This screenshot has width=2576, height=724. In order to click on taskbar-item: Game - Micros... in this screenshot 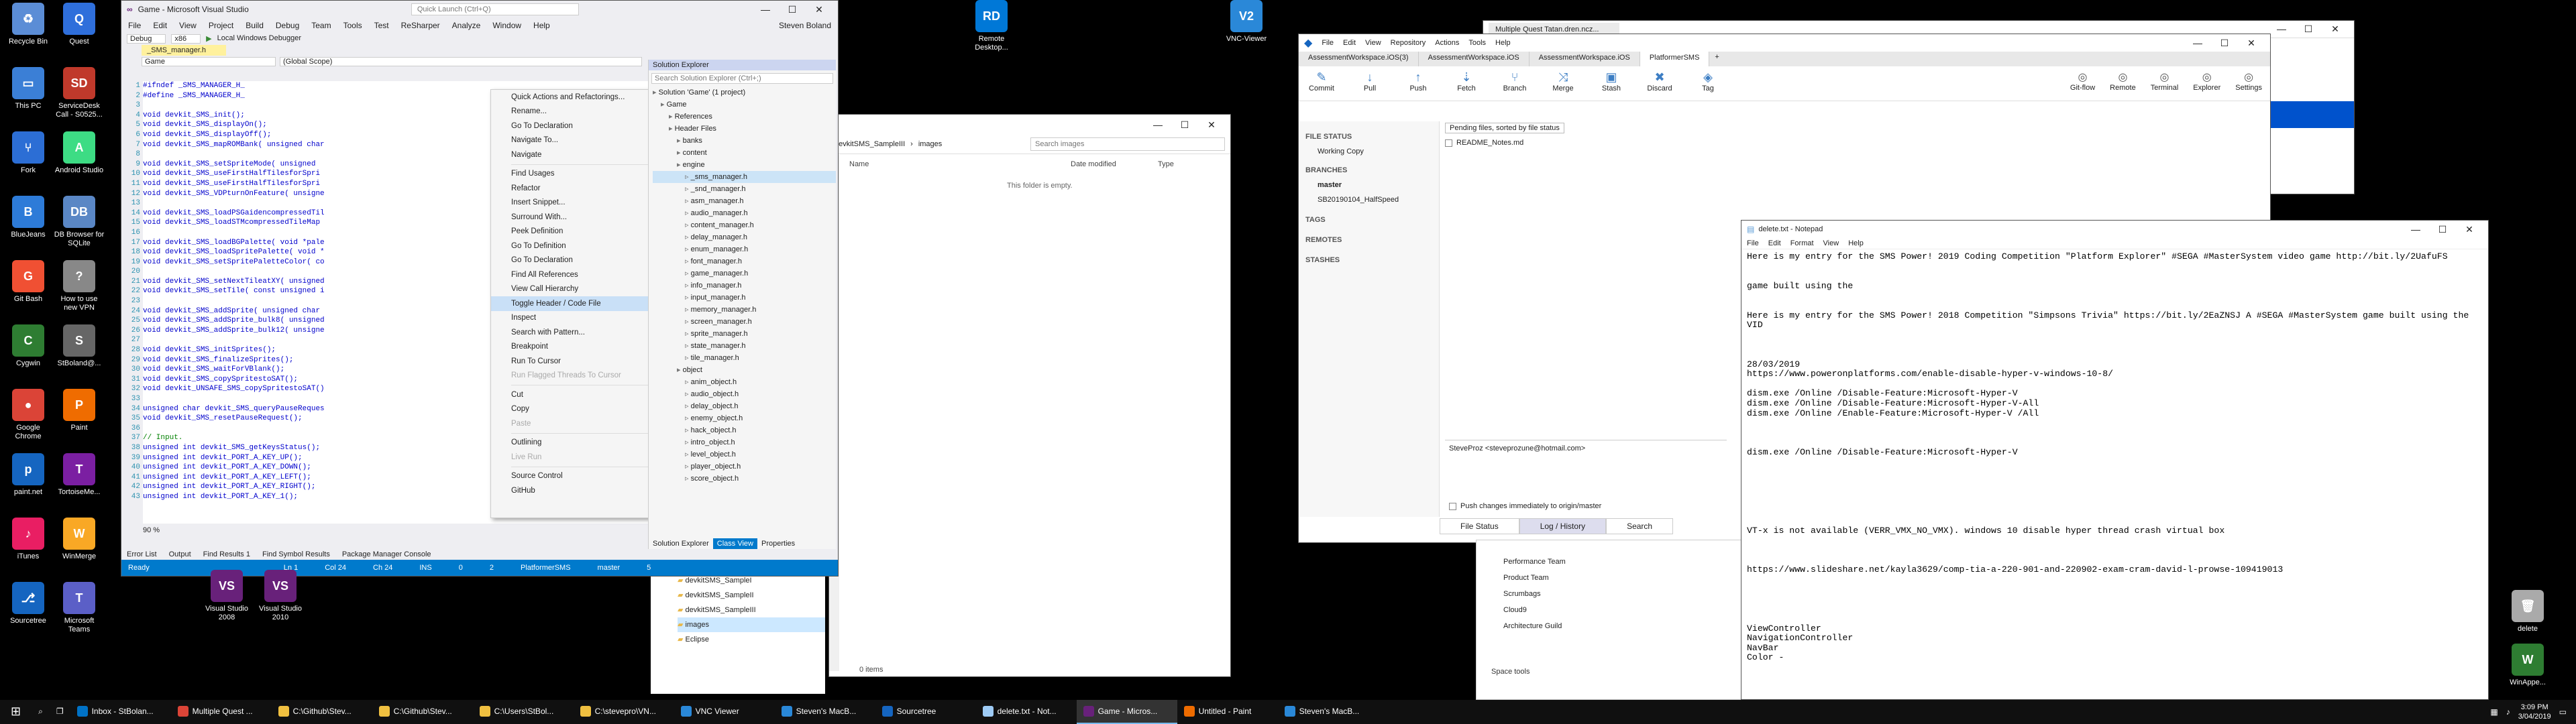, I will do `click(1126, 712)`.